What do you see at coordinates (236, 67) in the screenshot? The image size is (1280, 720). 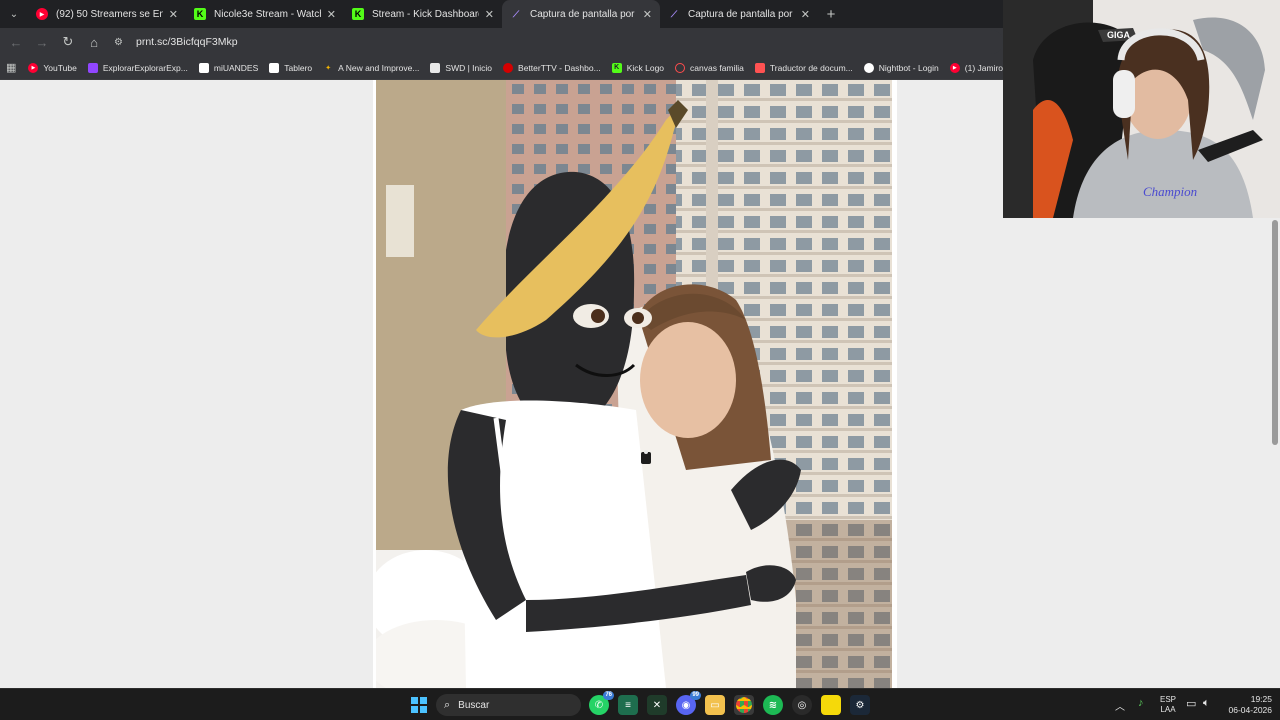 I see `bookmark-label: miUANDES` at bounding box center [236, 67].